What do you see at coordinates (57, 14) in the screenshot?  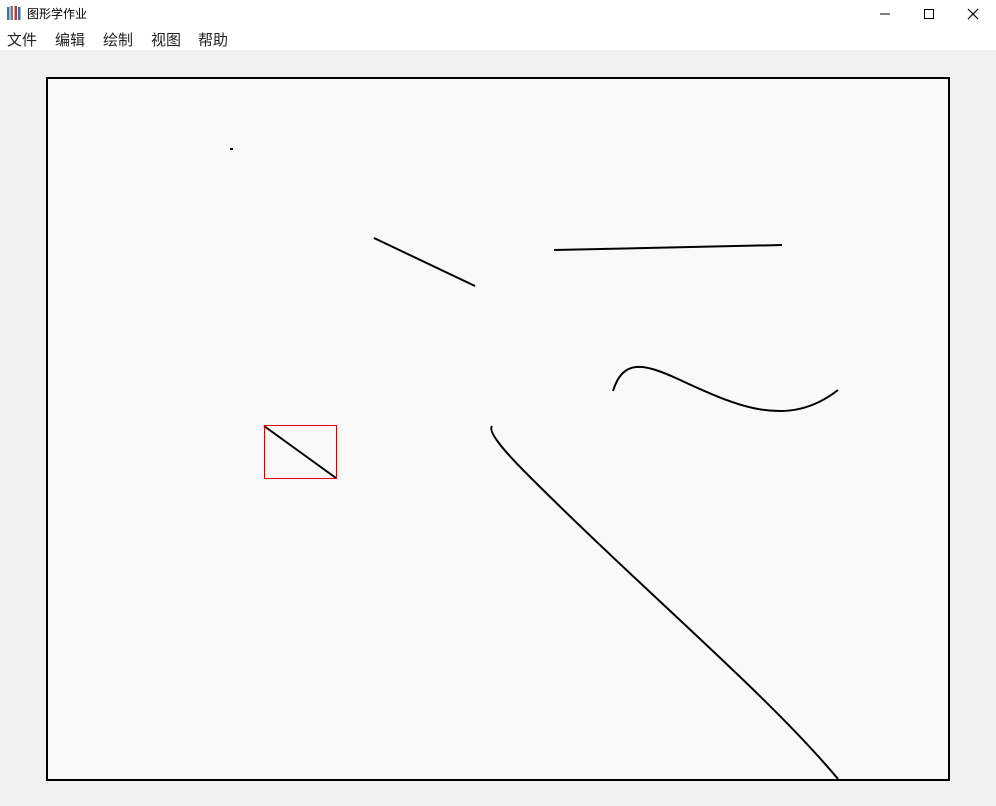 I see `window-title: 图形学作业` at bounding box center [57, 14].